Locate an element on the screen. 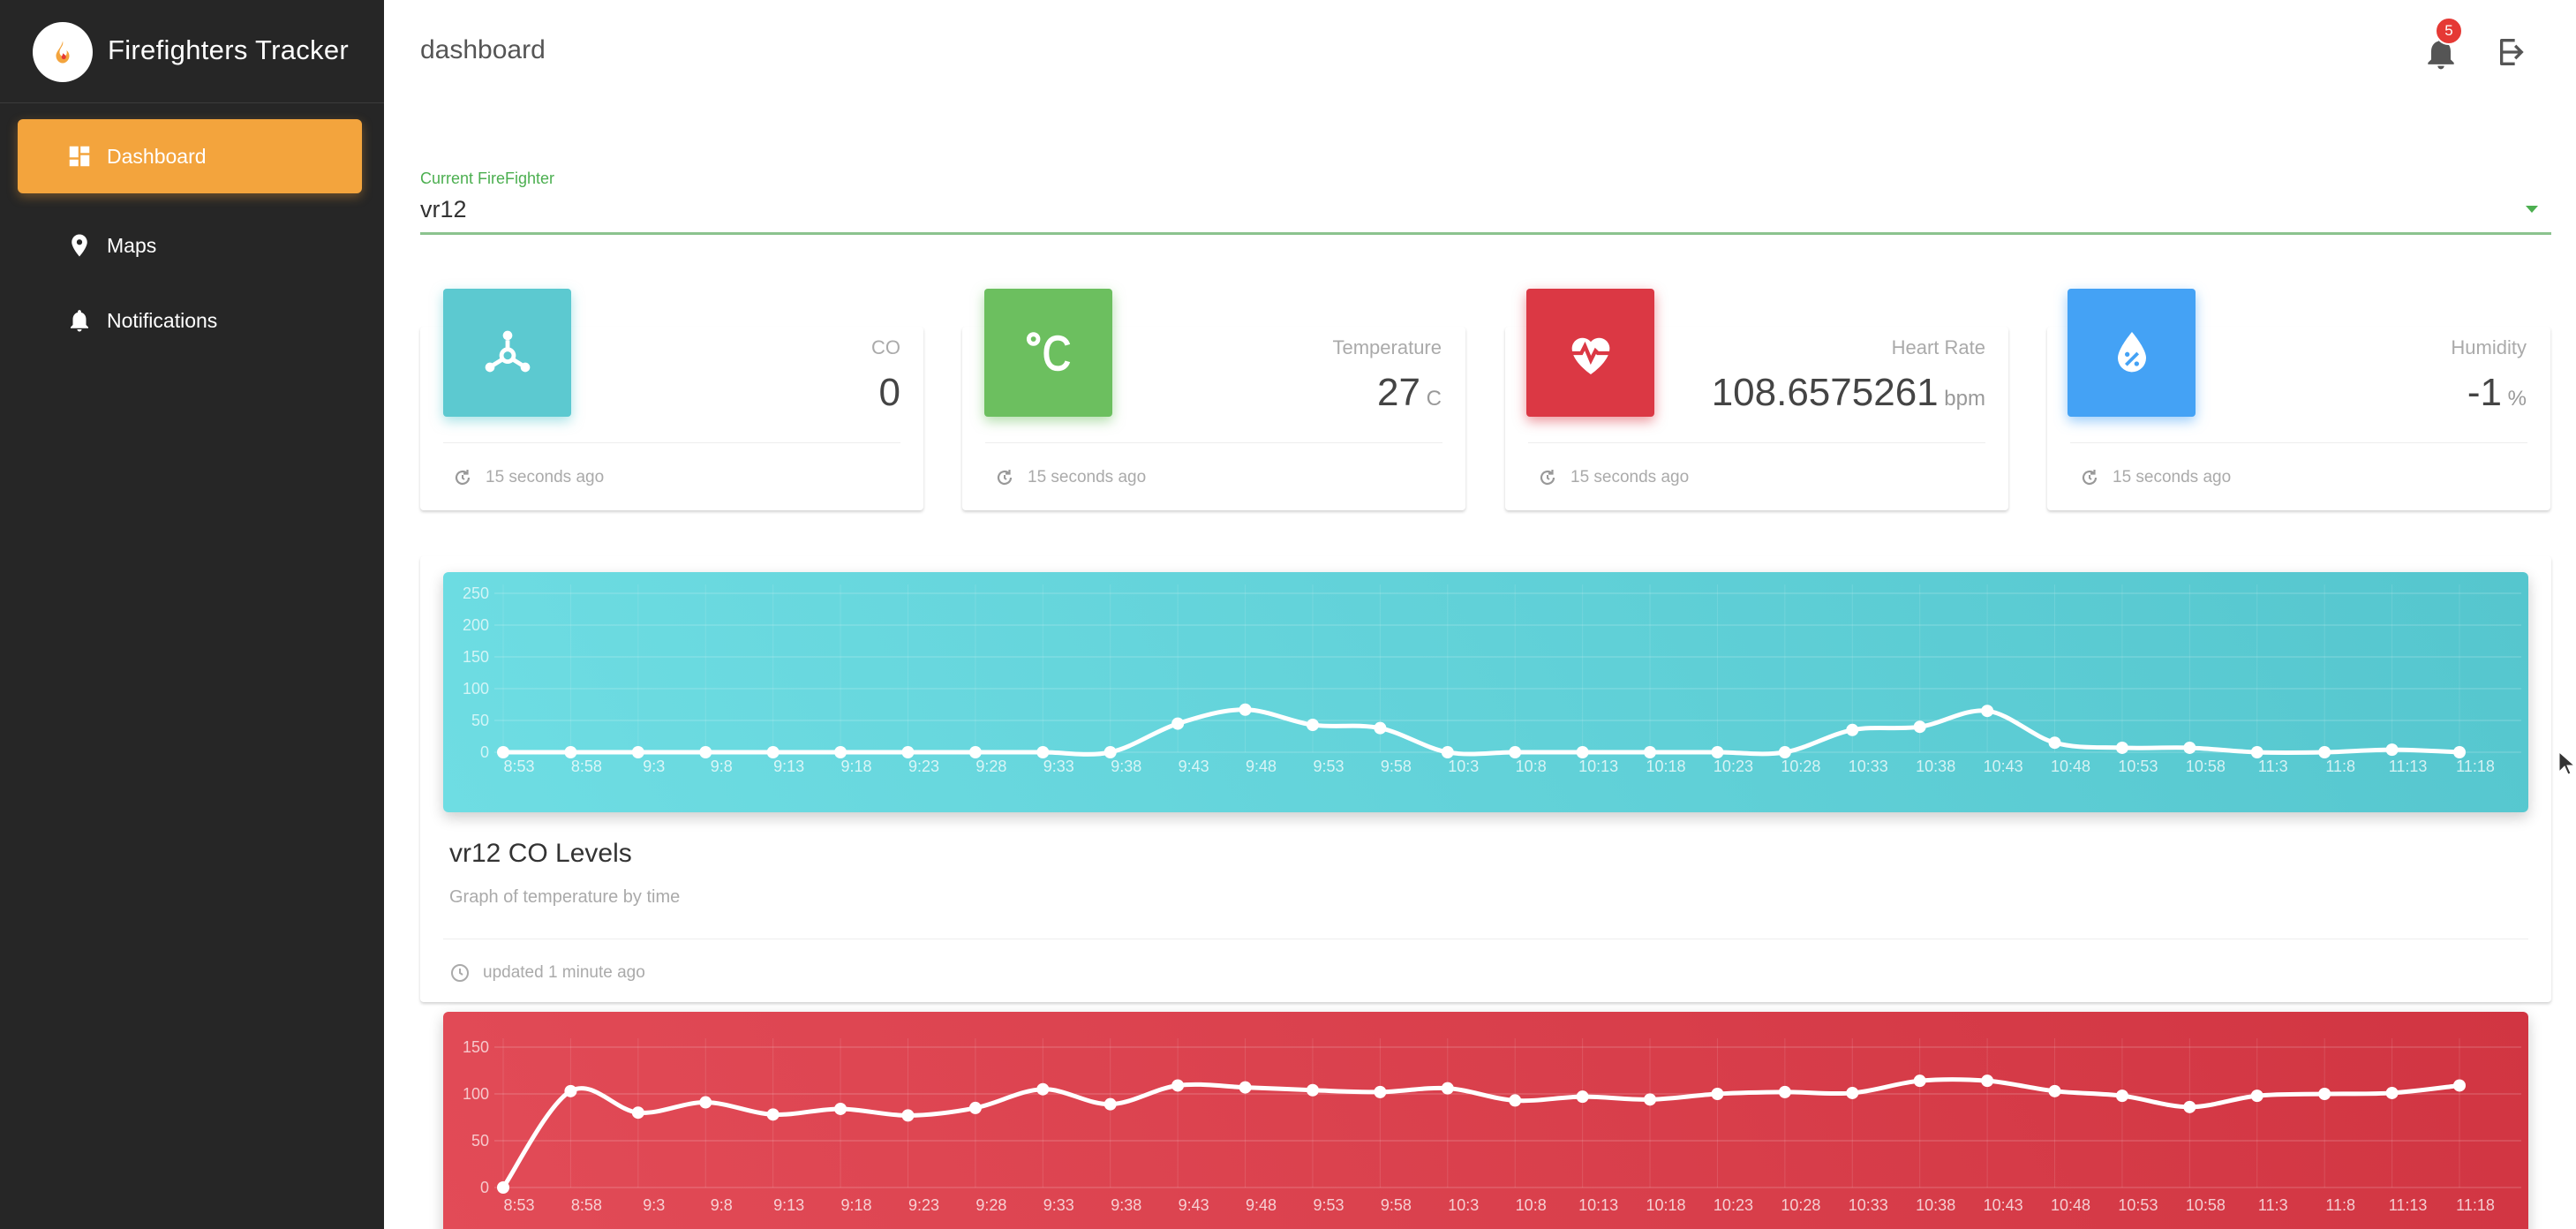  logout-icon is located at coordinates (2514, 52).